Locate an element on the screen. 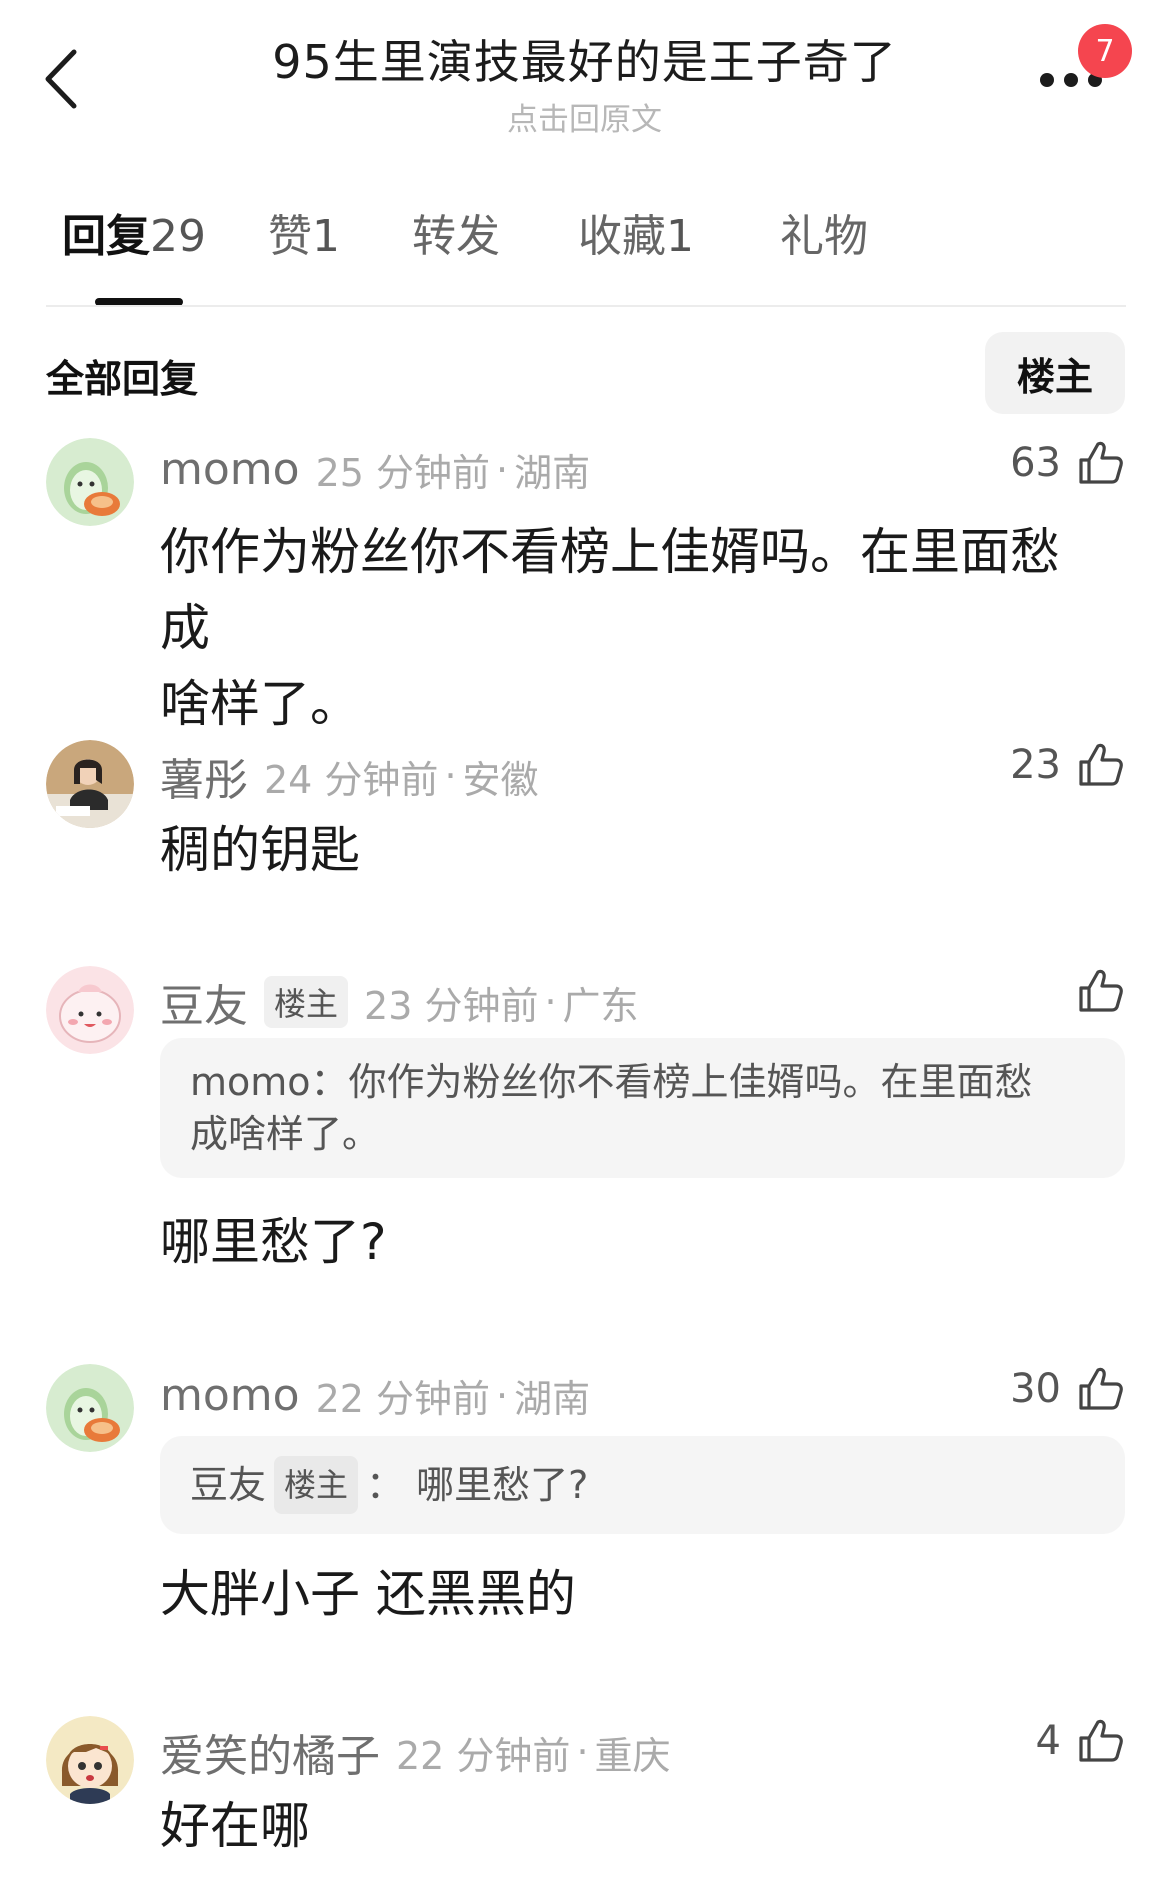 This screenshot has width=1169, height=1886. like-count: 30 is located at coordinates (1035, 1389).